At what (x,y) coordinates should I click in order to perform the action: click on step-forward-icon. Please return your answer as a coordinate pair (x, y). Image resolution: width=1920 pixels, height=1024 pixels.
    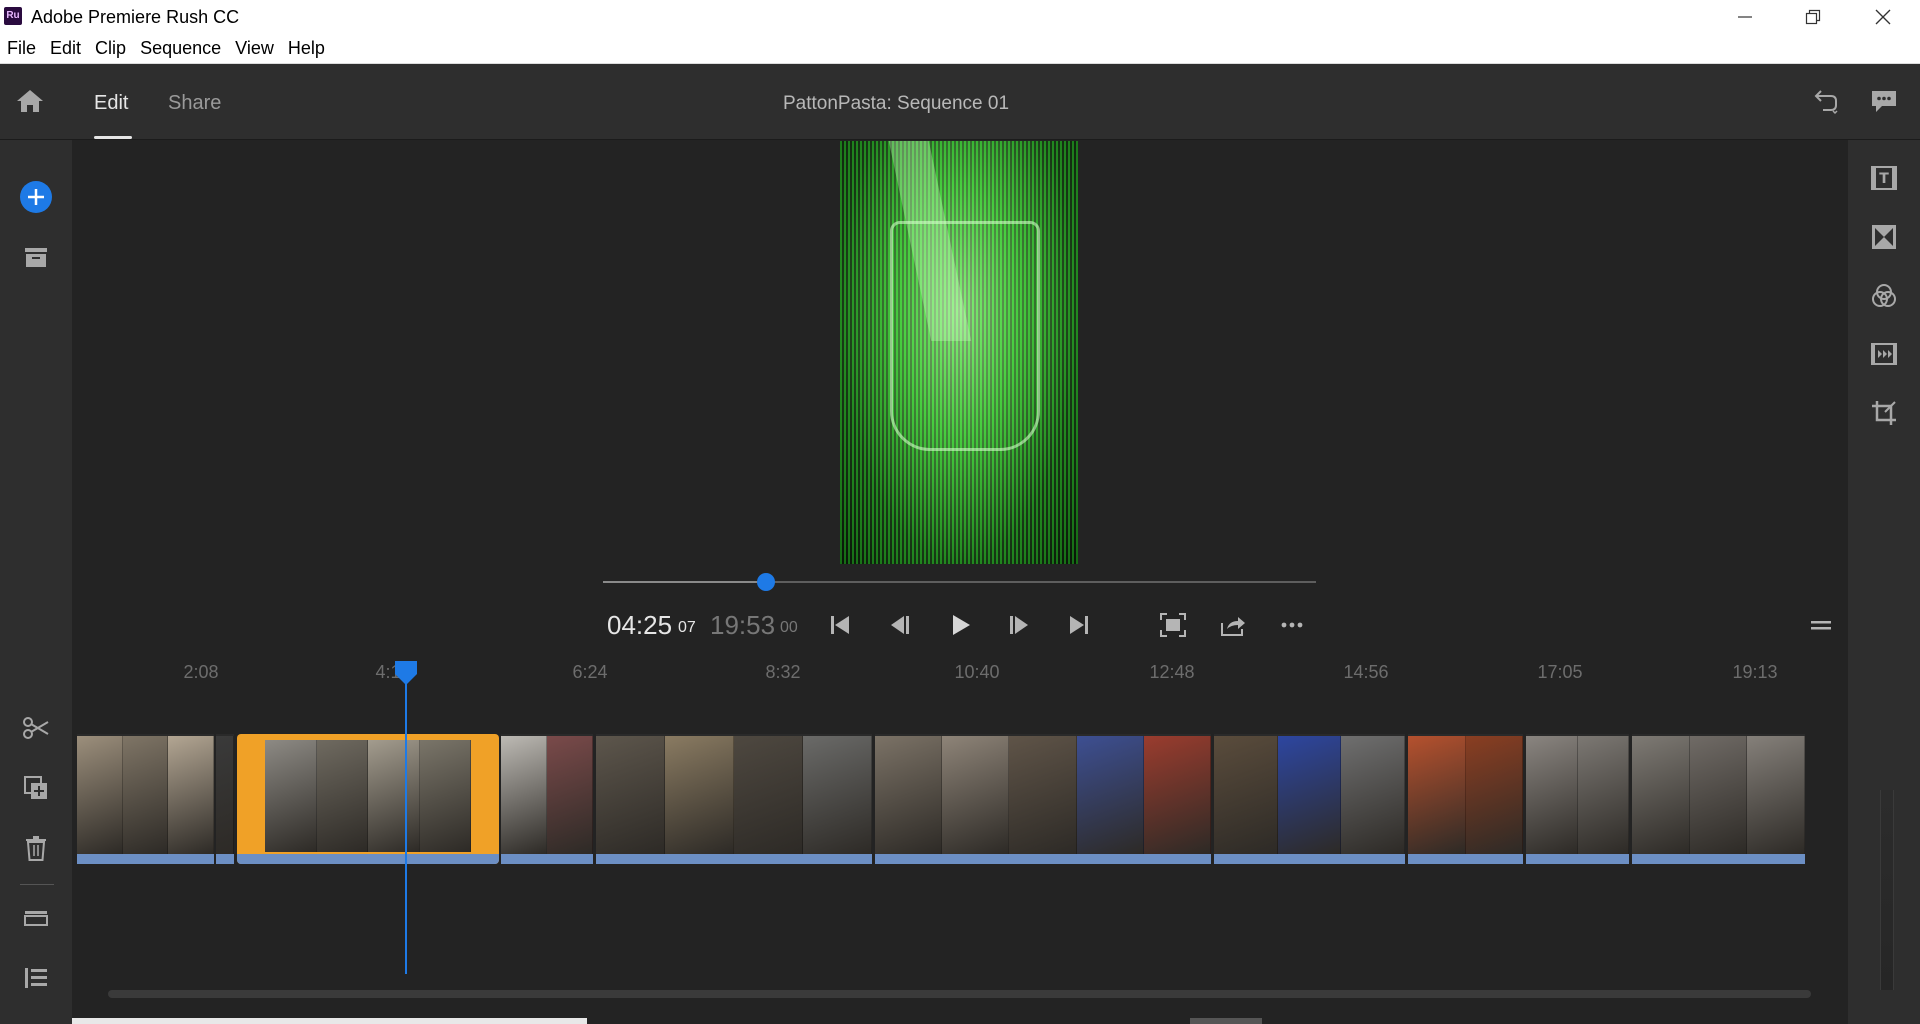
    Looking at the image, I should click on (1019, 625).